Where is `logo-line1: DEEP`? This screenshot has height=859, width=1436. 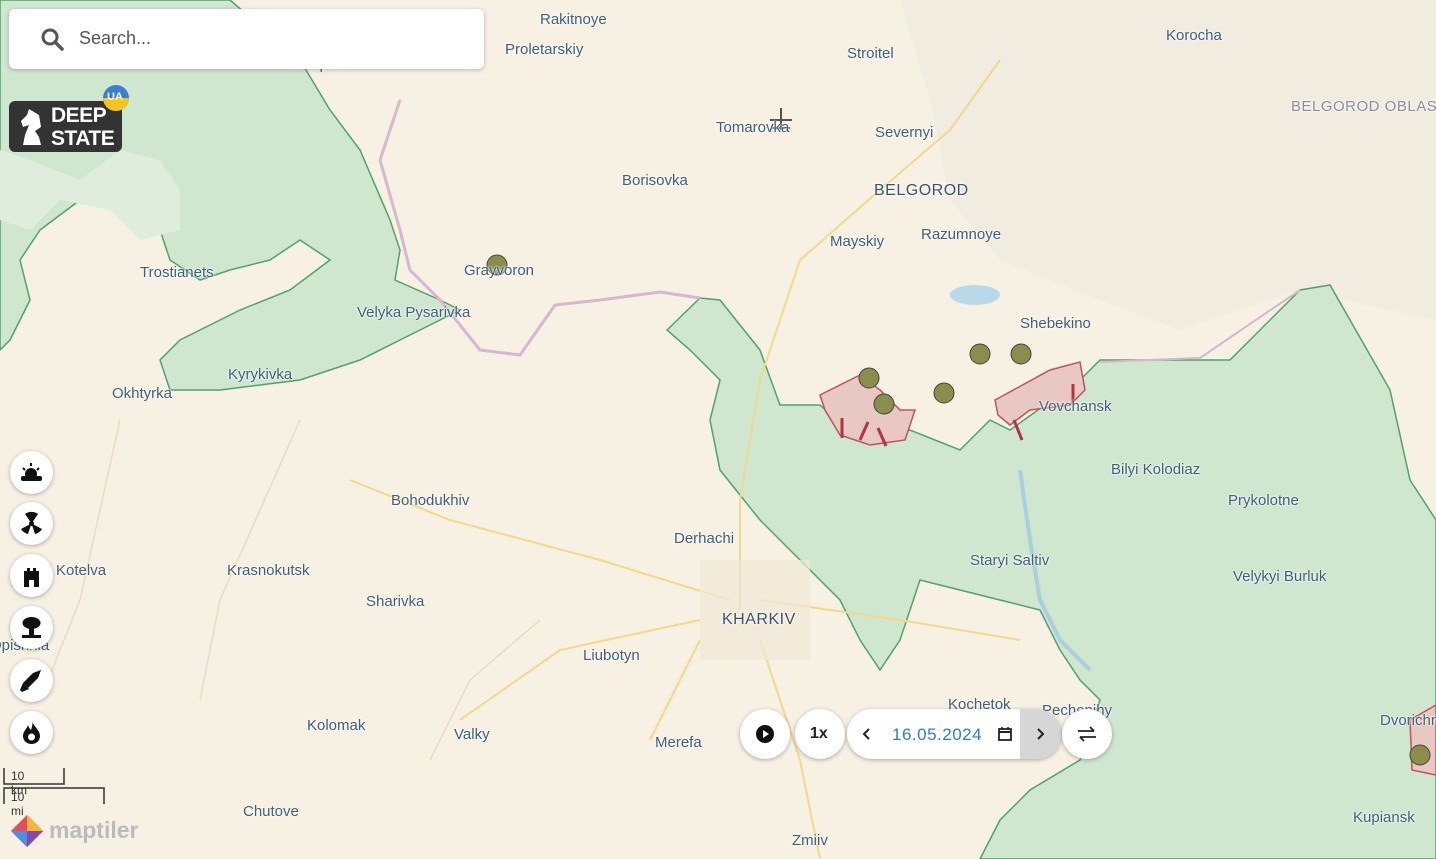 logo-line1: DEEP is located at coordinates (79, 115).